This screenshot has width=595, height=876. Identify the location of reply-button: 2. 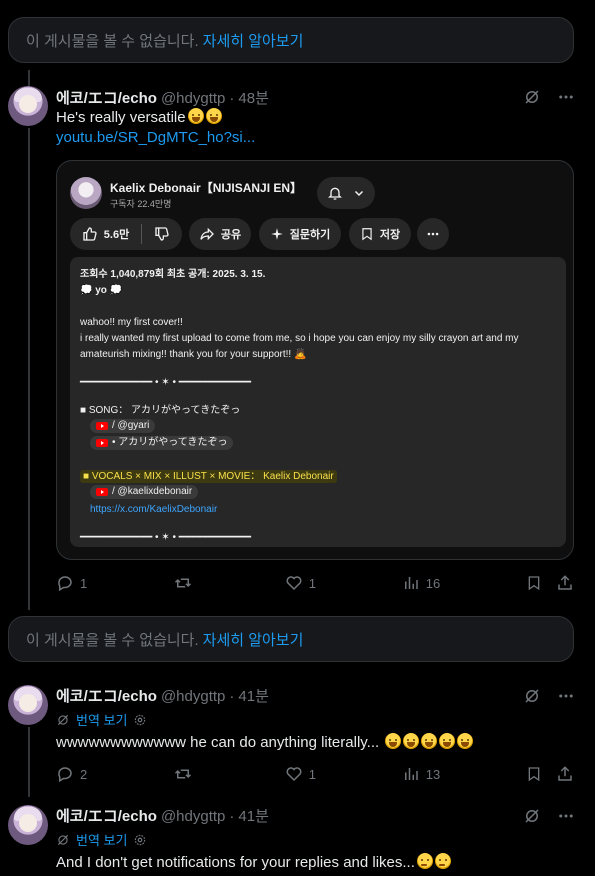
(71, 774).